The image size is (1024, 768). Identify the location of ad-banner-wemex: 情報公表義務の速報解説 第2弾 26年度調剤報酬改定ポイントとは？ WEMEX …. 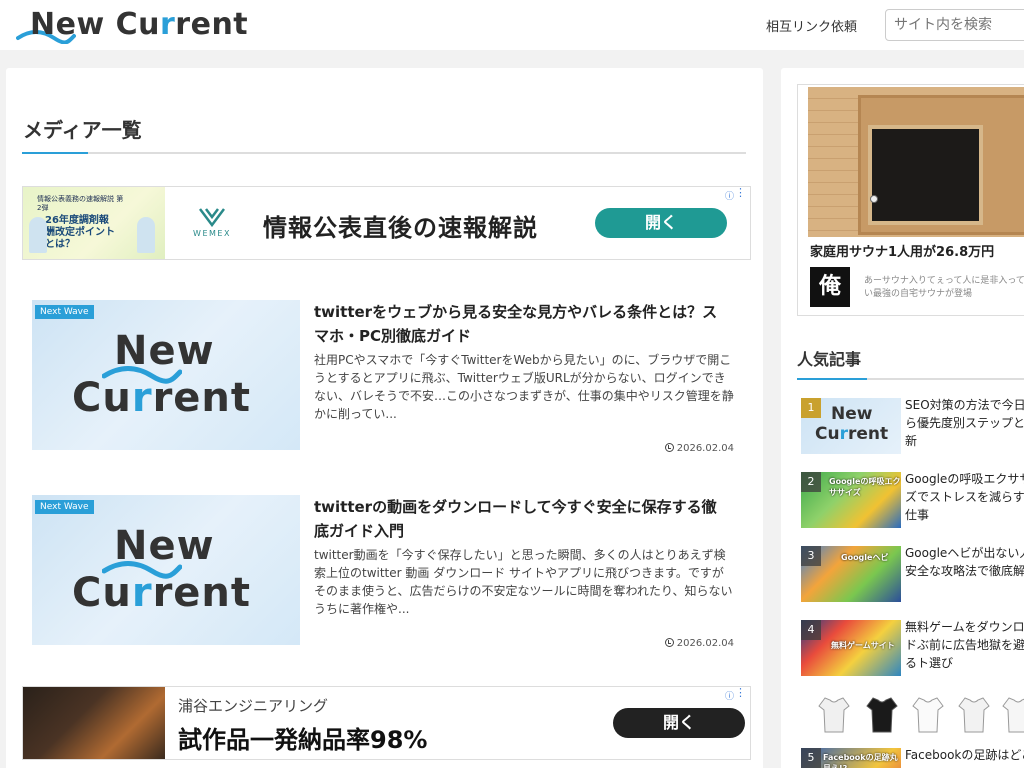
(386, 223).